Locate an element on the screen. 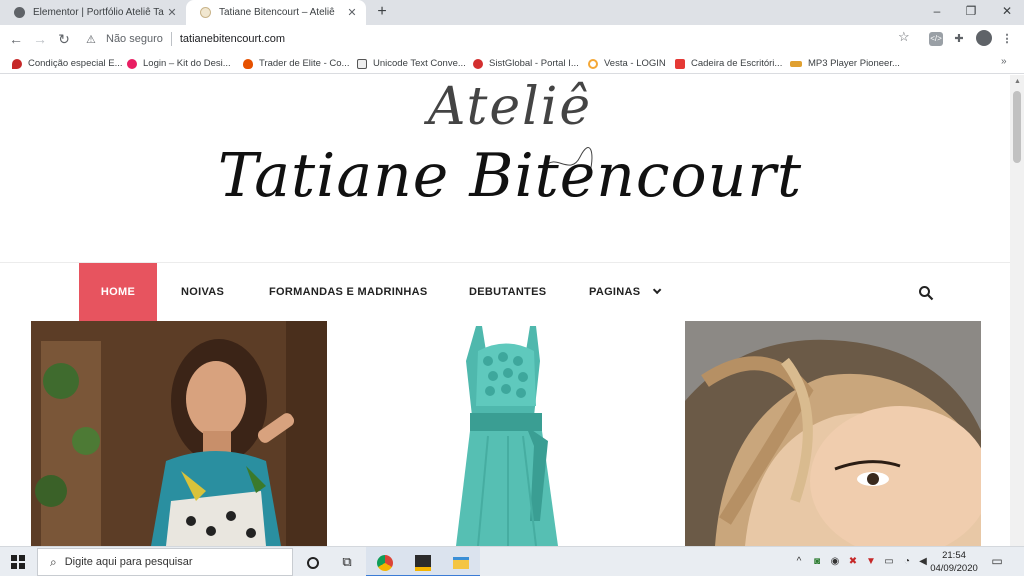 Image resolution: width=1024 pixels, height=576 pixels. new-tab-icon: + is located at coordinates (382, 12).